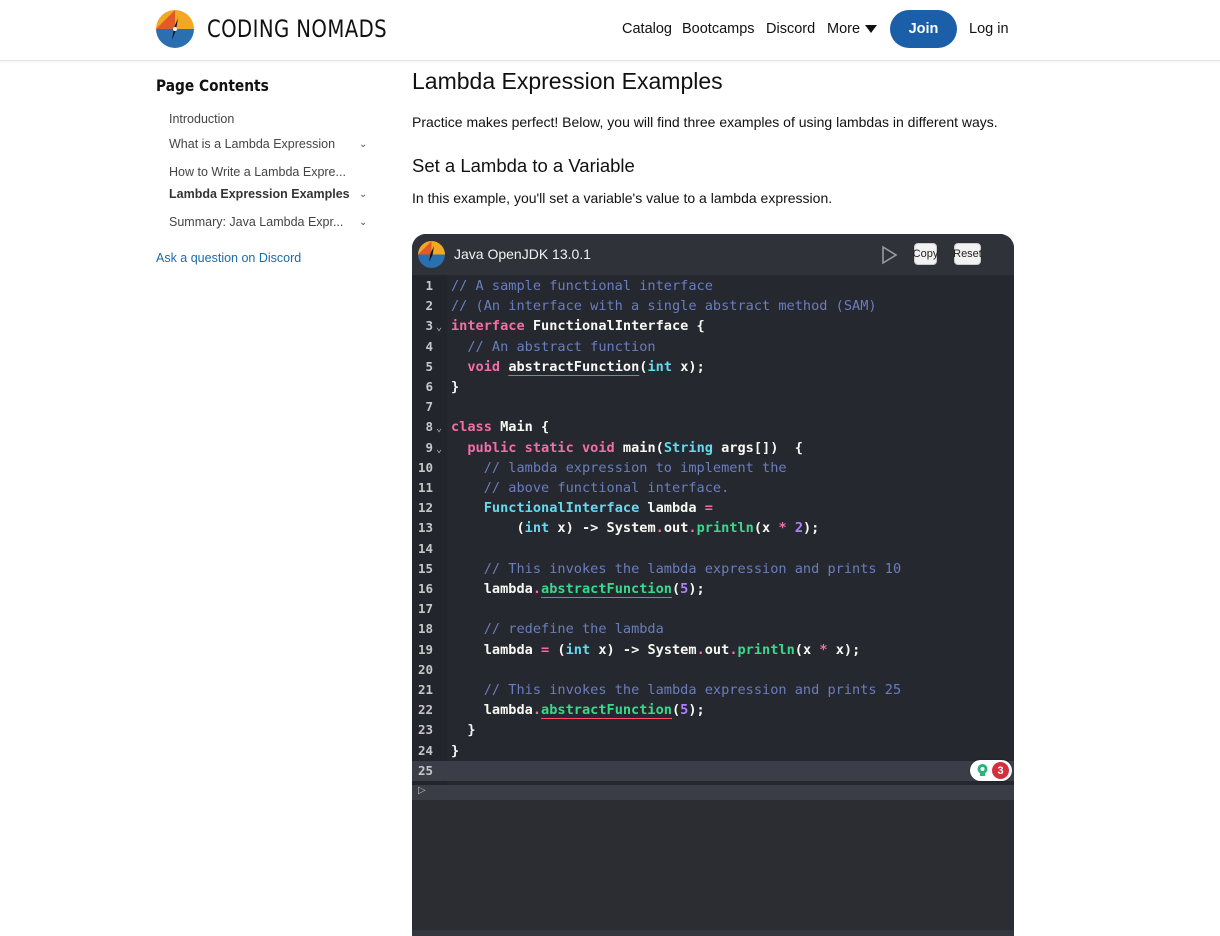 Image resolution: width=1220 pixels, height=936 pixels. Describe the element at coordinates (425, 770) in the screenshot. I see `line-number: 25` at that location.